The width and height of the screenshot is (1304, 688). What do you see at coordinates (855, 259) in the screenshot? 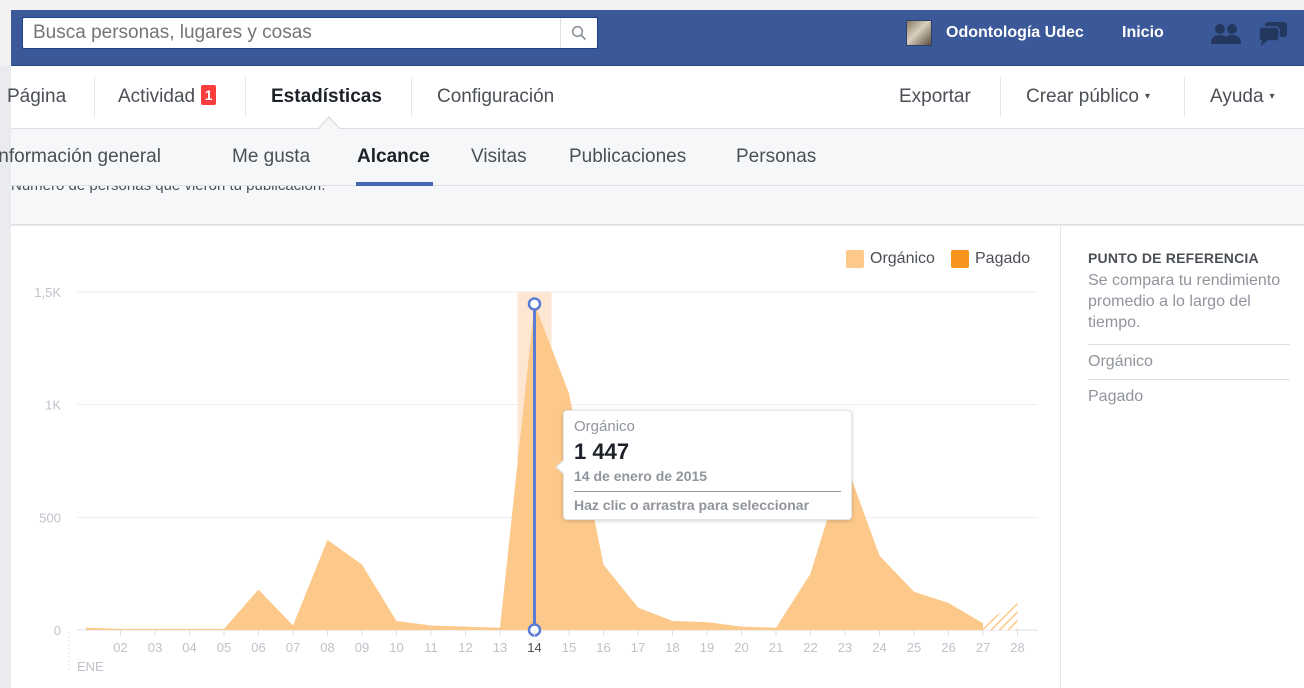
I see `legend-swatch-organic` at bounding box center [855, 259].